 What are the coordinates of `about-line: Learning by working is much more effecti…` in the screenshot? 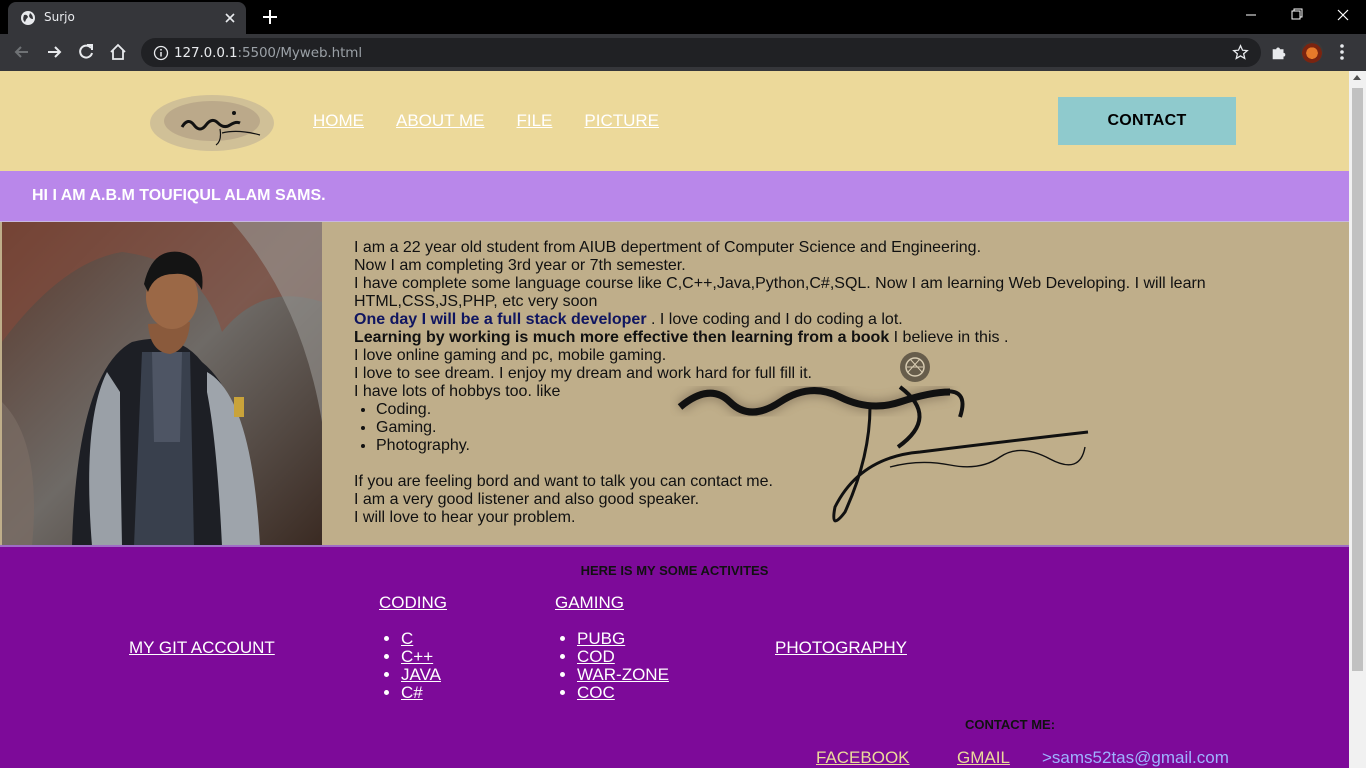 It's located at (681, 337).